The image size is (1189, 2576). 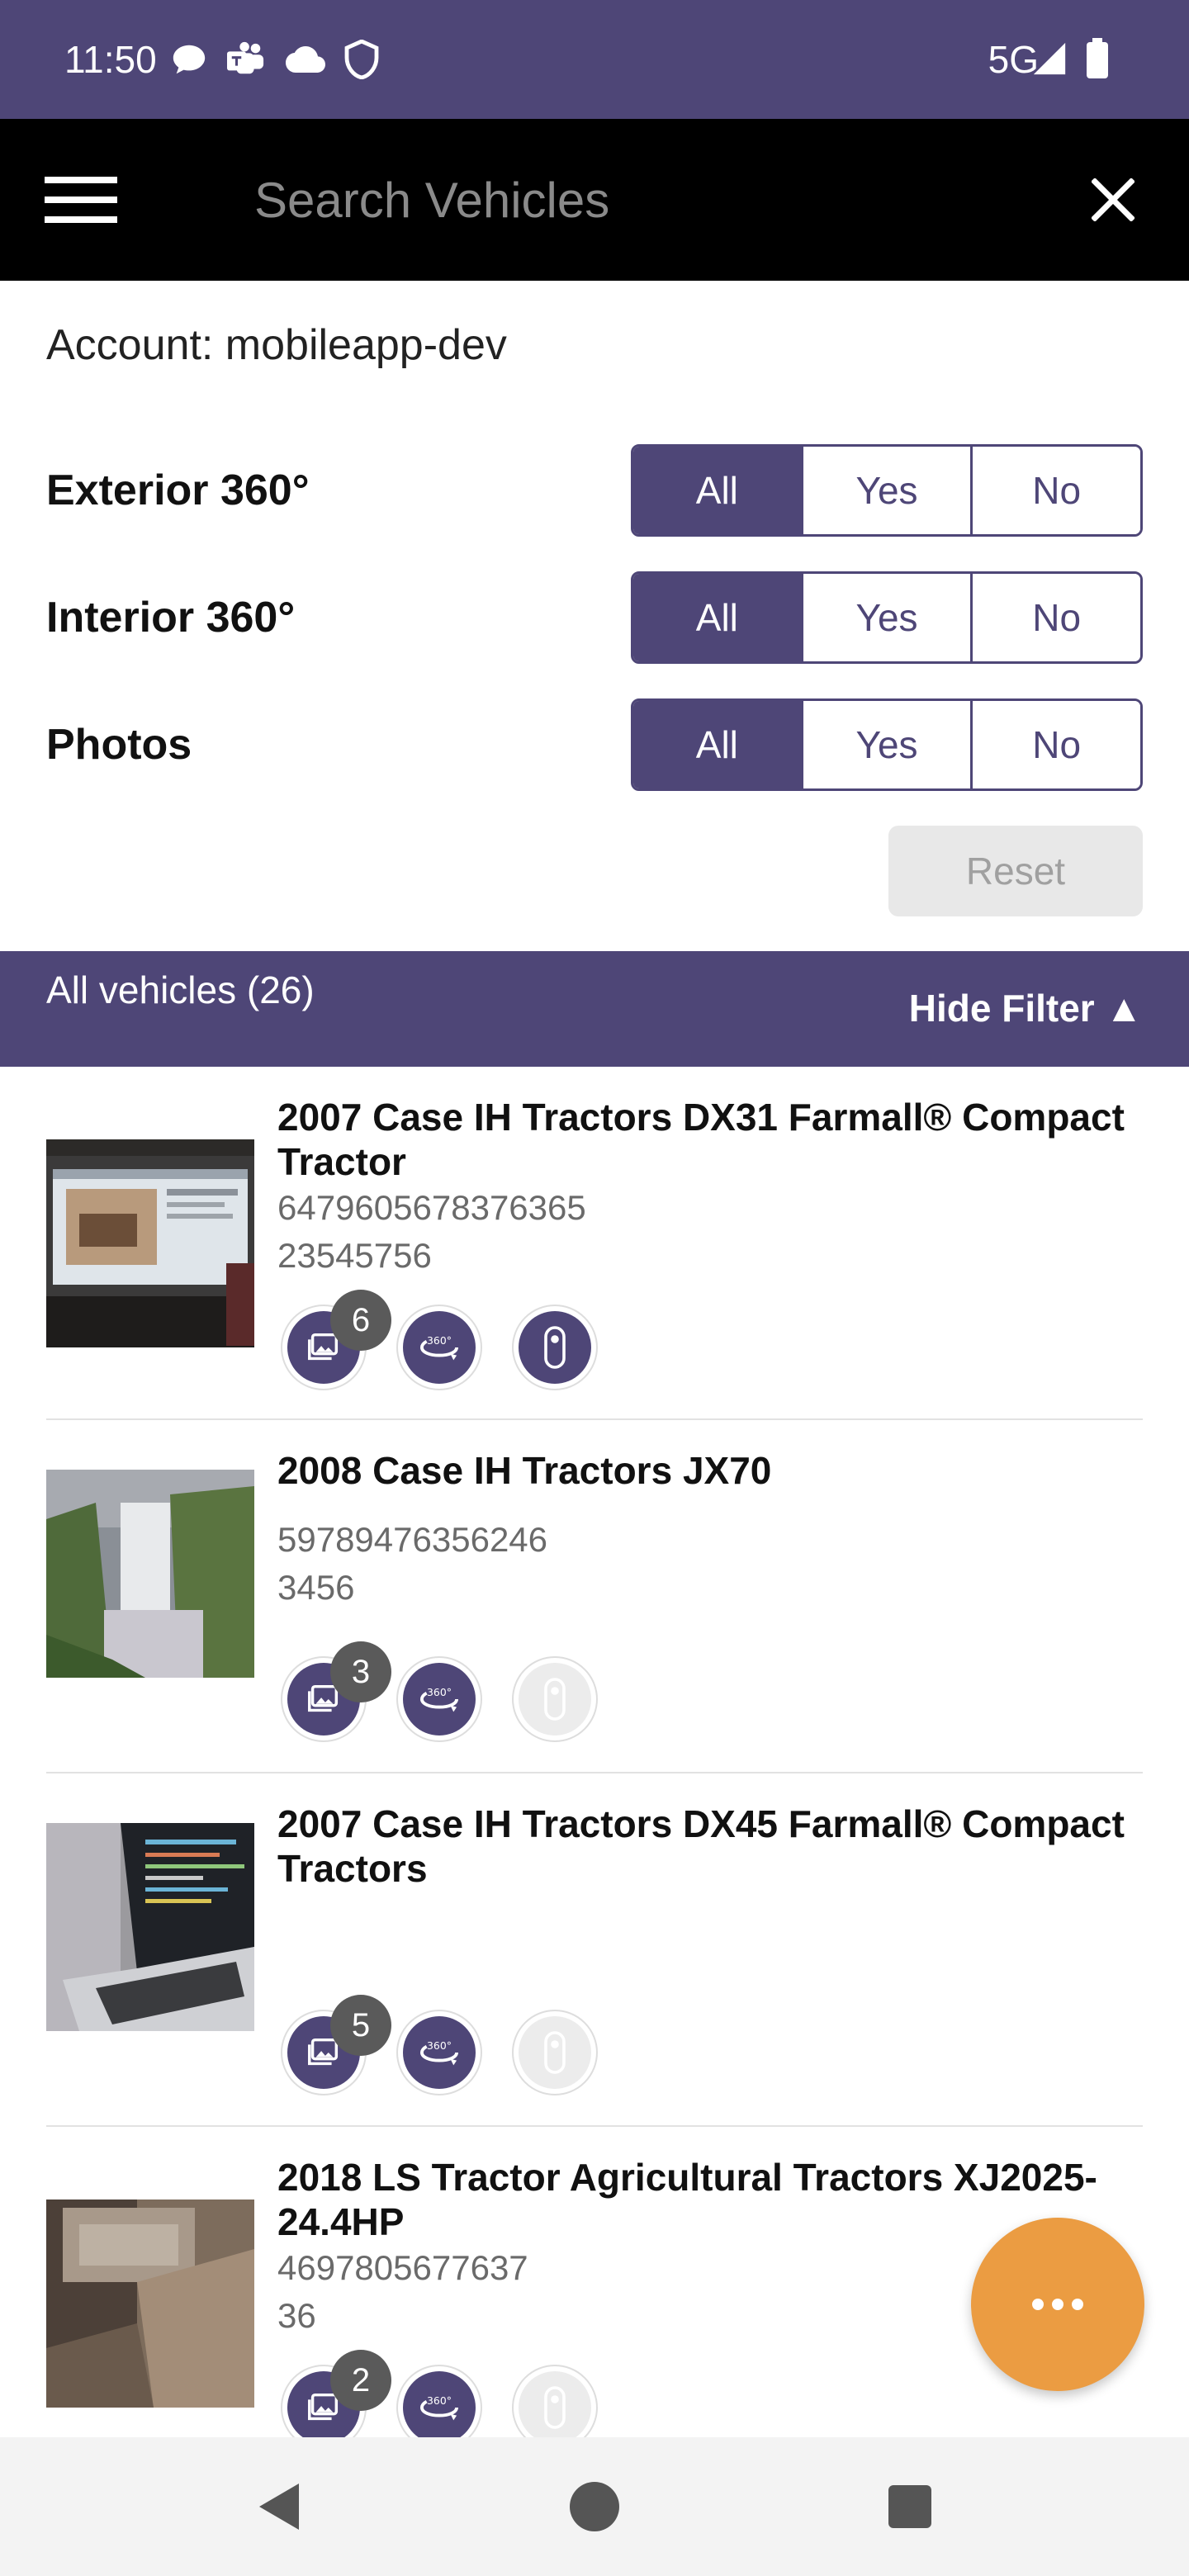 What do you see at coordinates (1097, 60) in the screenshot?
I see `battery-icon` at bounding box center [1097, 60].